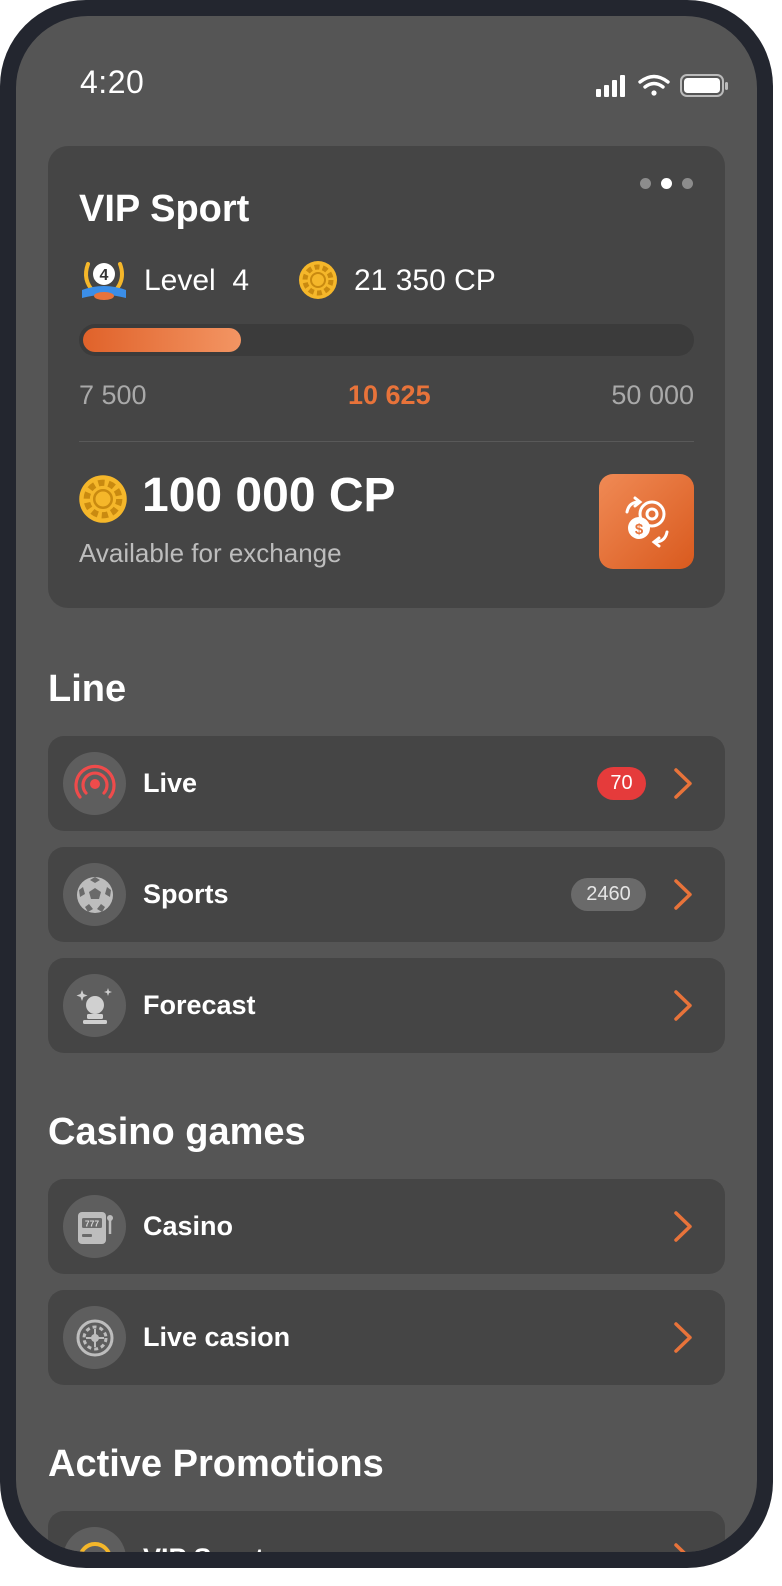 The image size is (782, 1586). I want to click on cp-balance: 21 350 CP, so click(425, 280).